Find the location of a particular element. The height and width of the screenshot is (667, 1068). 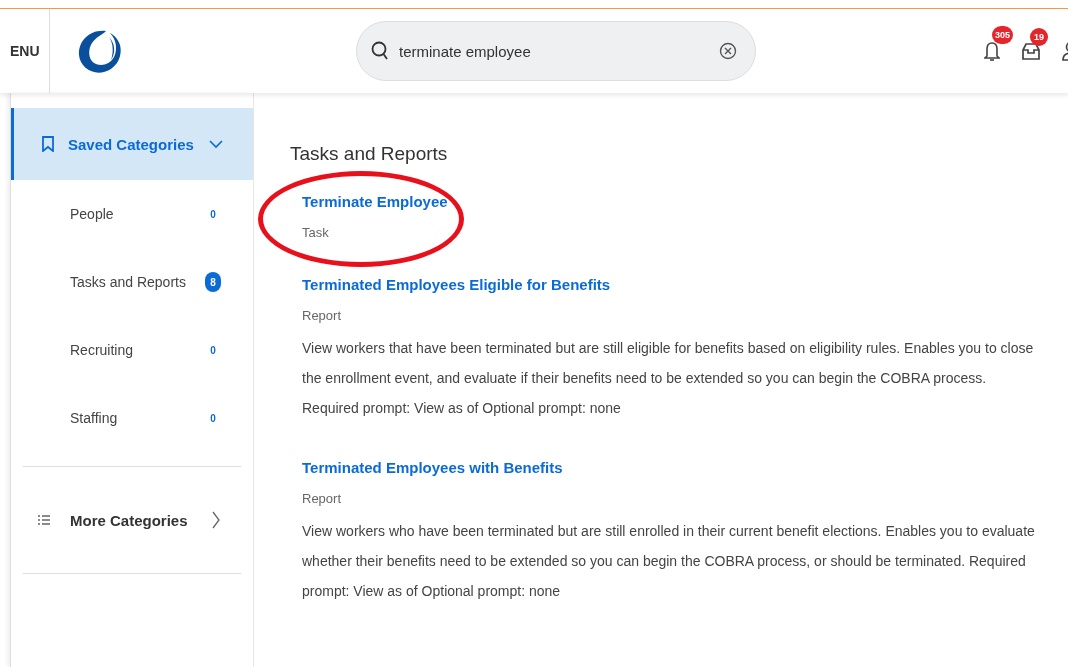

search-bar: terminate employee is located at coordinates (556, 51).